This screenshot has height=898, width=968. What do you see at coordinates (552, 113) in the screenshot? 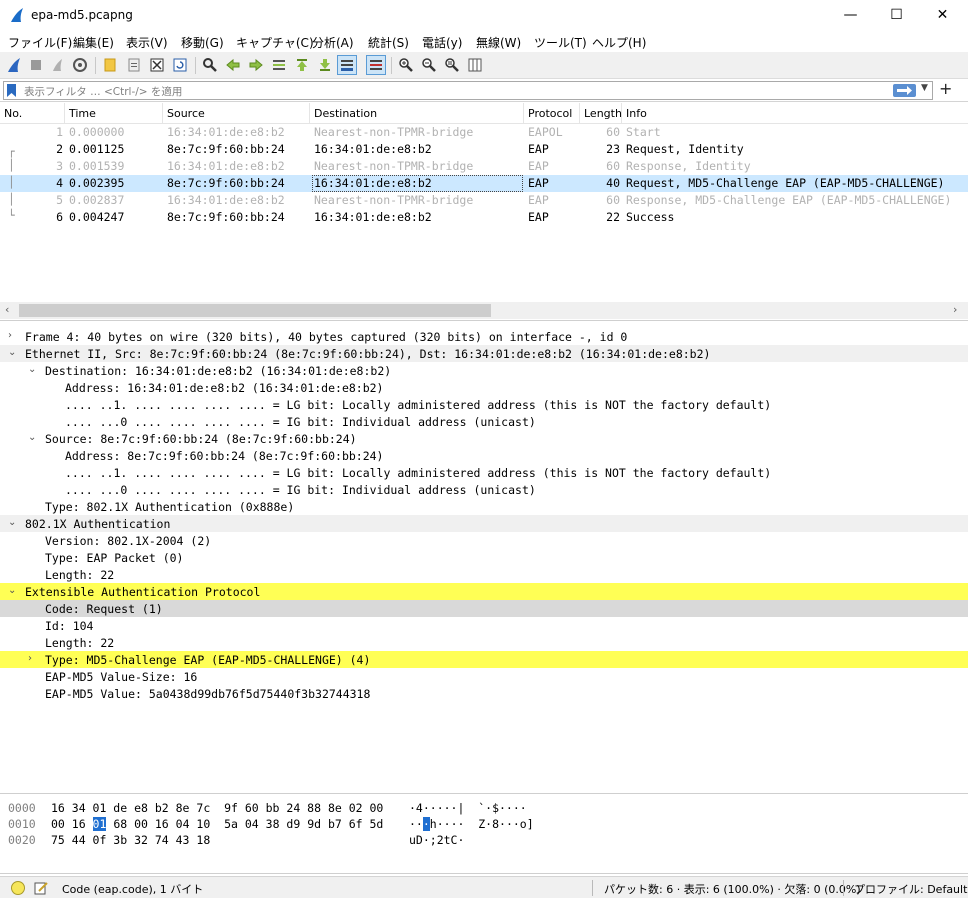
I see `column-protocol: Protocol` at bounding box center [552, 113].